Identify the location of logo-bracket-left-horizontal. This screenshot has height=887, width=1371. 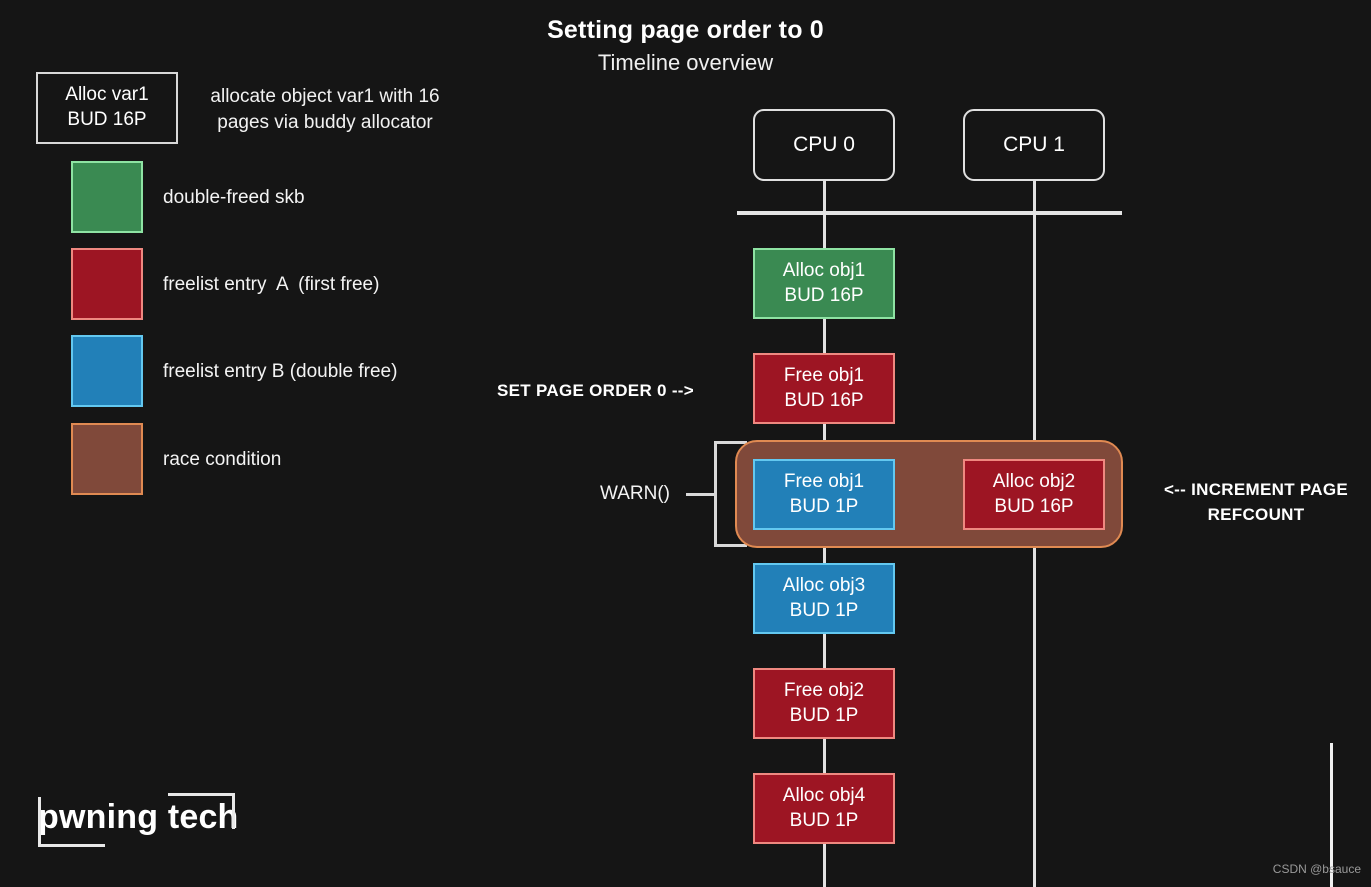
(71, 845).